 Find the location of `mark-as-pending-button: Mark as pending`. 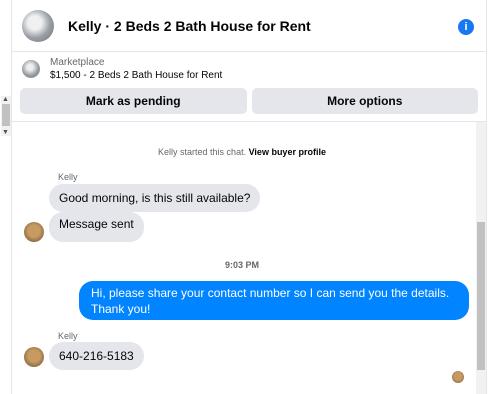

mark-as-pending-button: Mark as pending is located at coordinates (133, 101).